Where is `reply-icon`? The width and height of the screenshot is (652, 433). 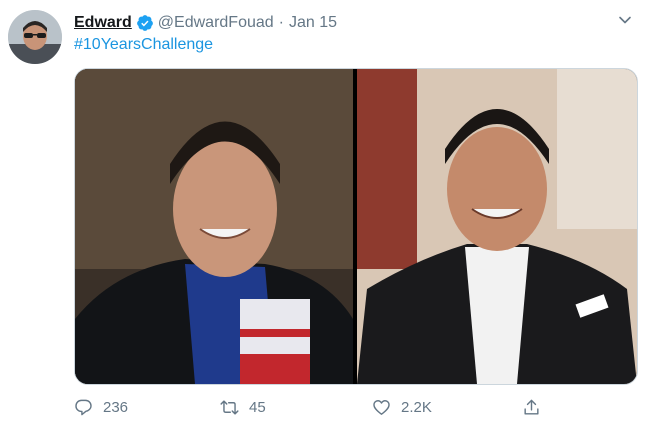
reply-icon is located at coordinates (83, 407).